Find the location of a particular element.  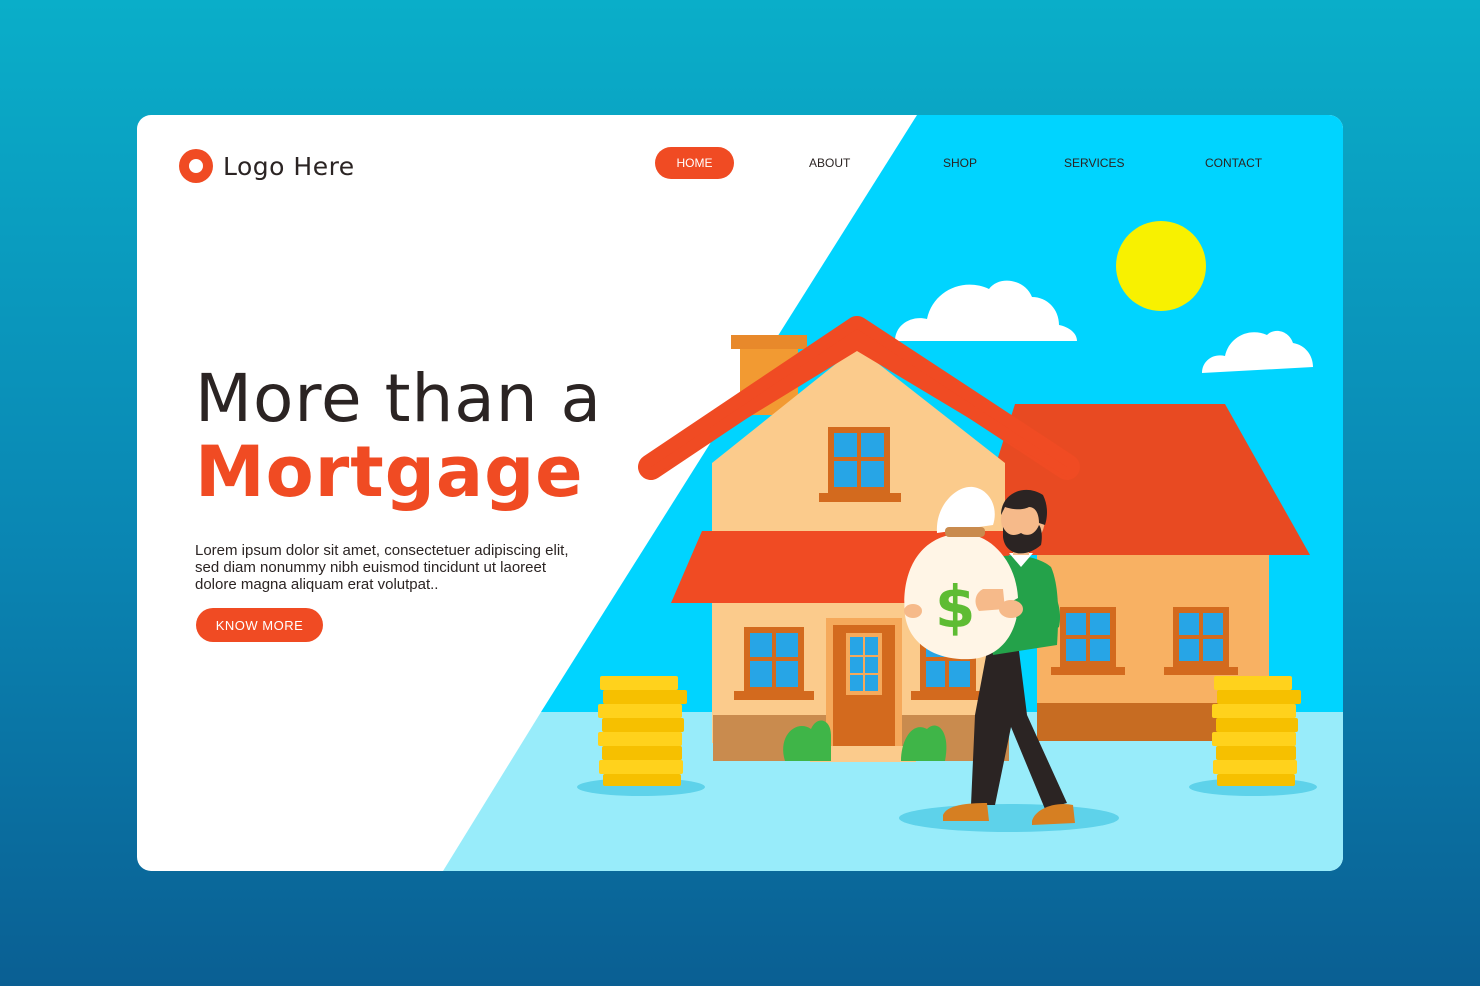

nav-home: HOME is located at coordinates (694, 163).